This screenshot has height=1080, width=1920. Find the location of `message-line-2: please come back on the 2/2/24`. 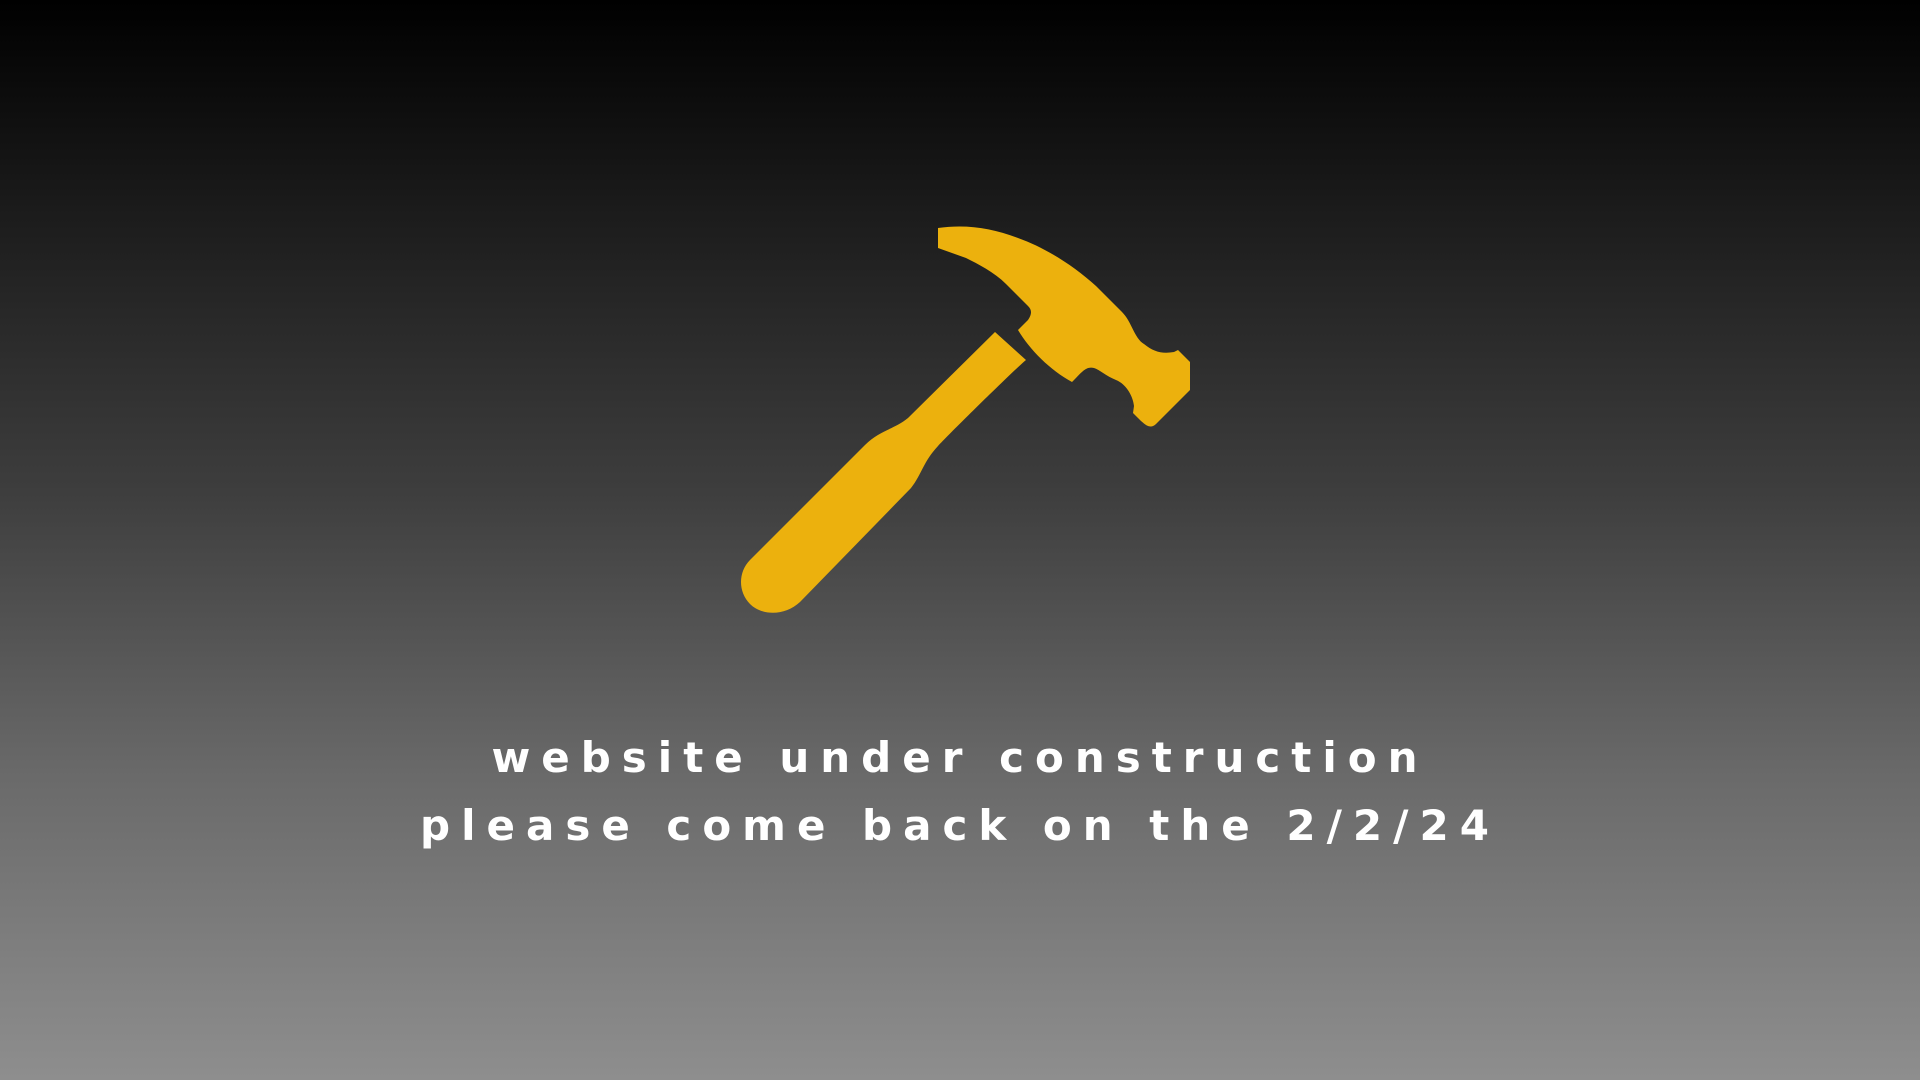

message-line-2: please come back on the 2/2/24 is located at coordinates (960, 825).